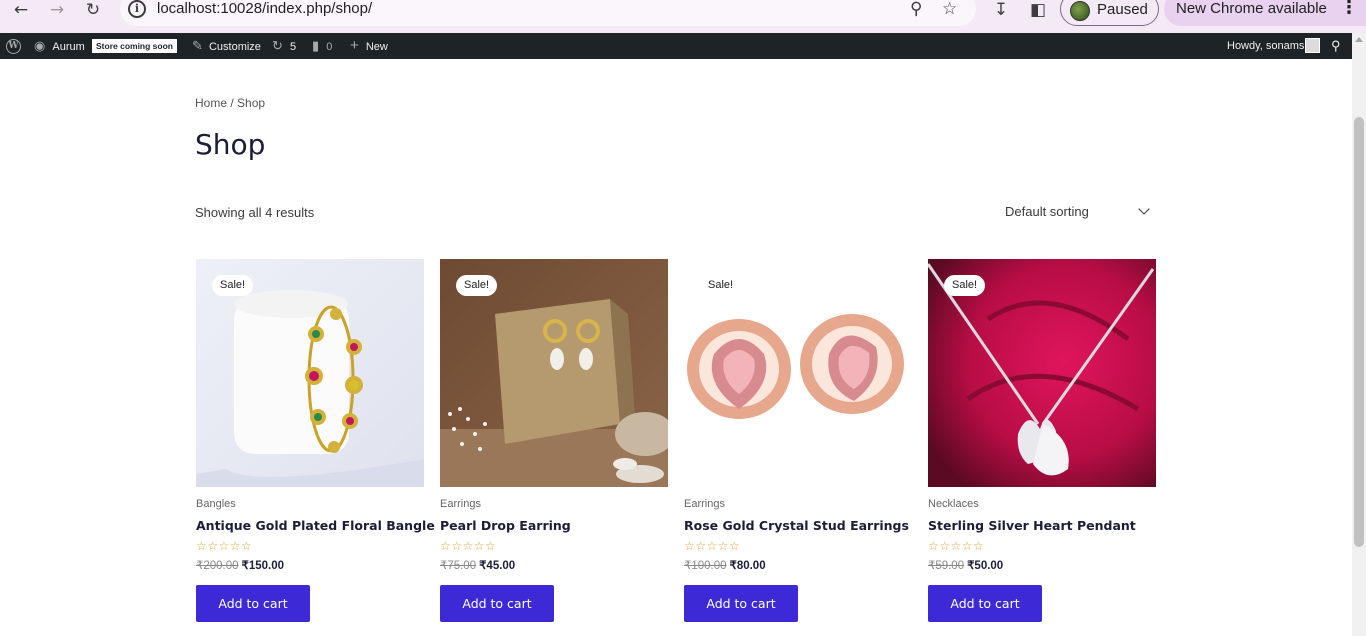 This screenshot has height=636, width=1366. I want to click on sale-price: ₹150.00, so click(263, 566).